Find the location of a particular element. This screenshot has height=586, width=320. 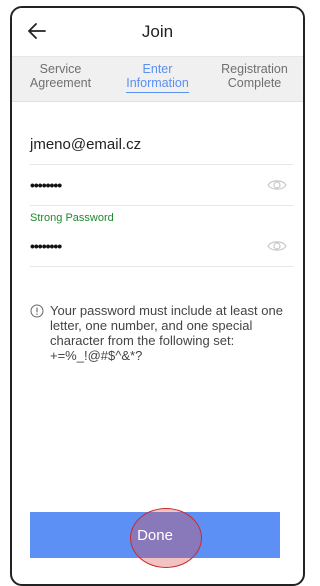

step-registration-complete: Registration Complete is located at coordinates (254, 73).